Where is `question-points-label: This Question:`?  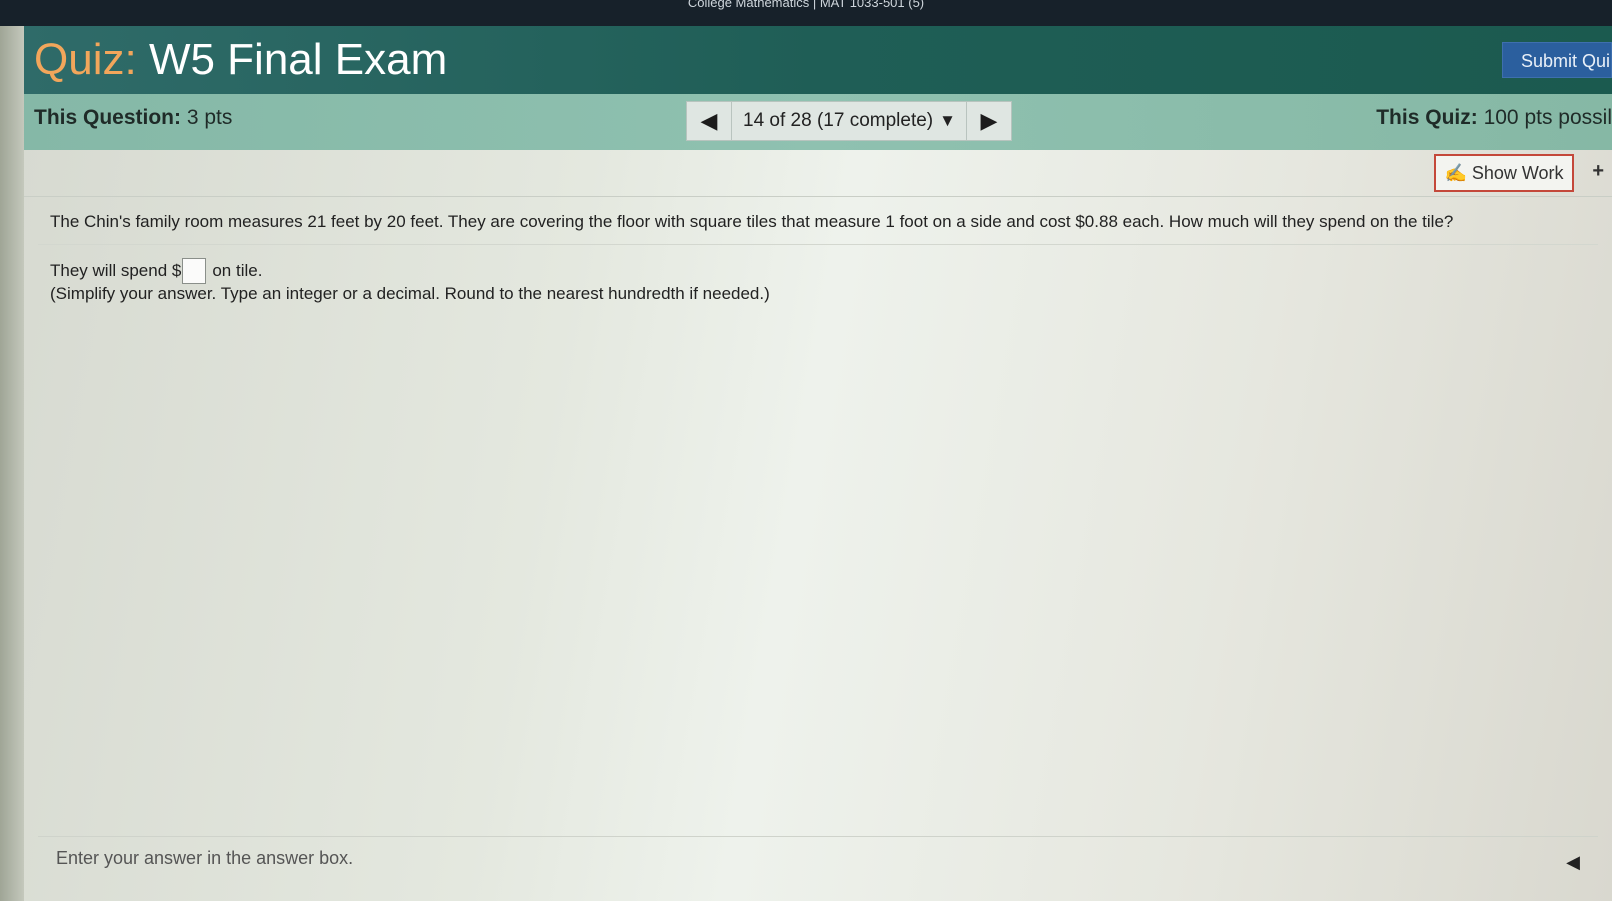 question-points-label: This Question: is located at coordinates (107, 117).